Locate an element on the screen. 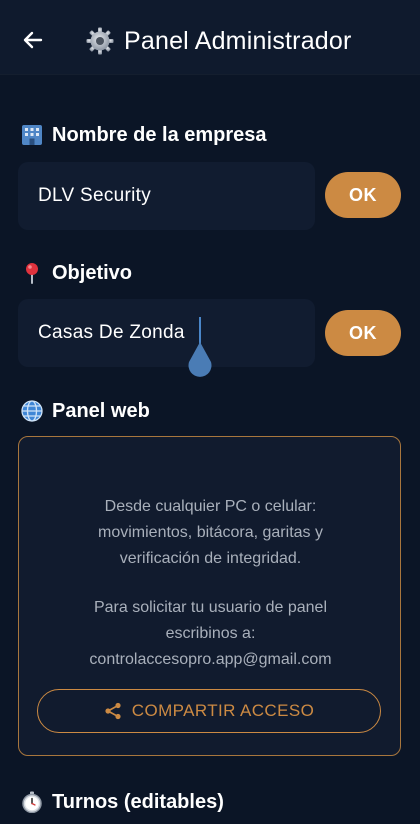 Image resolution: width=420 pixels, height=824 pixels. company-name-input is located at coordinates (168, 196).